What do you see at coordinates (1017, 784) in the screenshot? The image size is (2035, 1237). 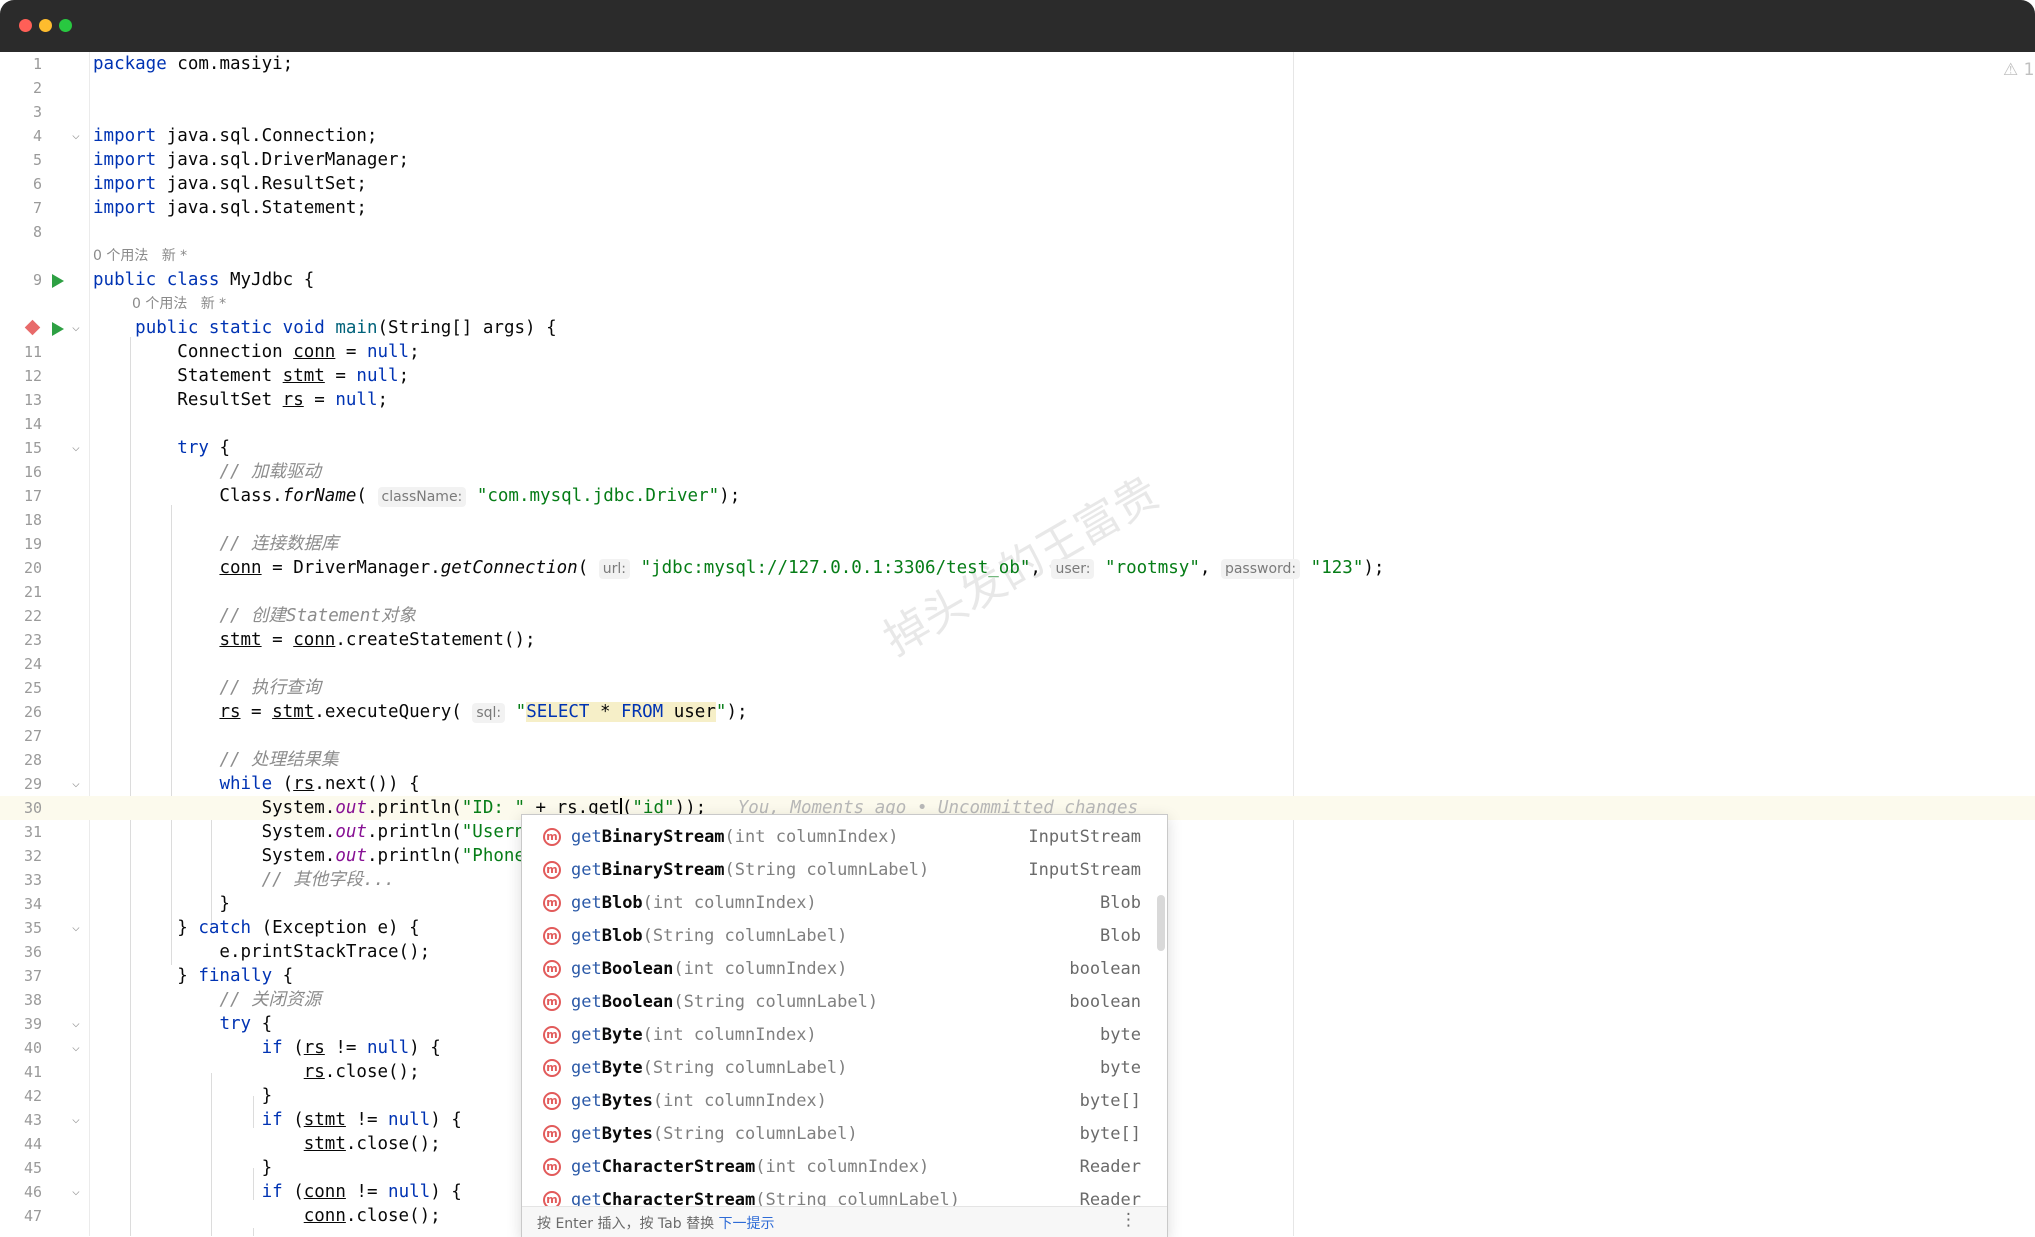 I see `code-line: 29 ⌵ while (rs.next()) {` at bounding box center [1017, 784].